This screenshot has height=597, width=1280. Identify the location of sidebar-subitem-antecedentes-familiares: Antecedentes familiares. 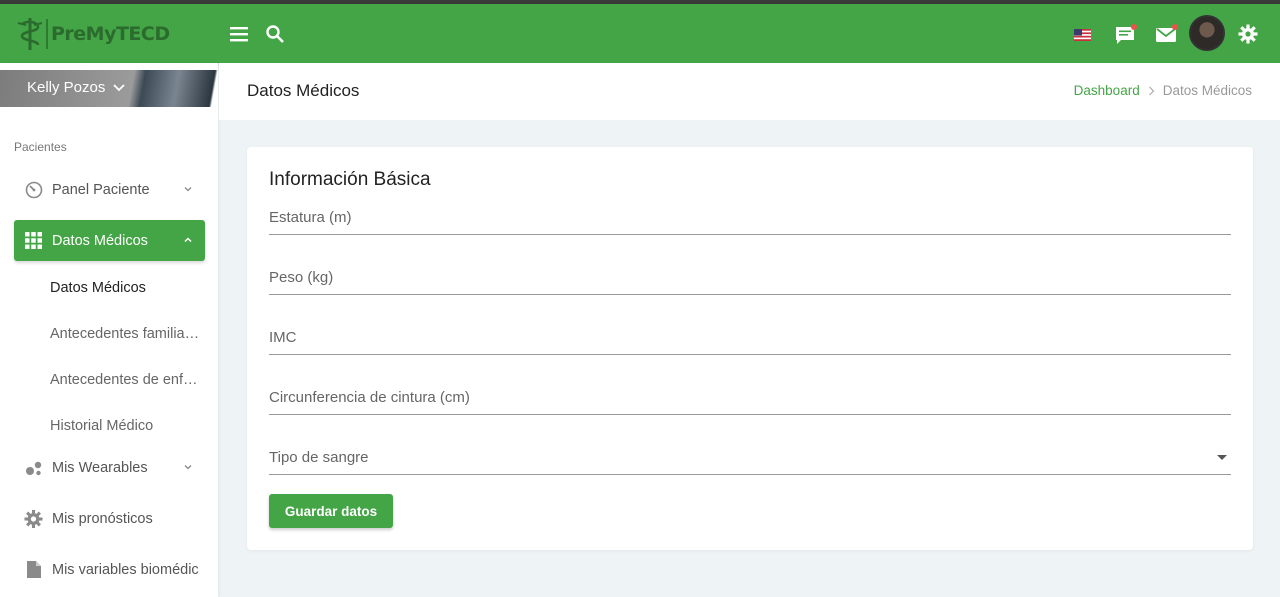
(125, 334).